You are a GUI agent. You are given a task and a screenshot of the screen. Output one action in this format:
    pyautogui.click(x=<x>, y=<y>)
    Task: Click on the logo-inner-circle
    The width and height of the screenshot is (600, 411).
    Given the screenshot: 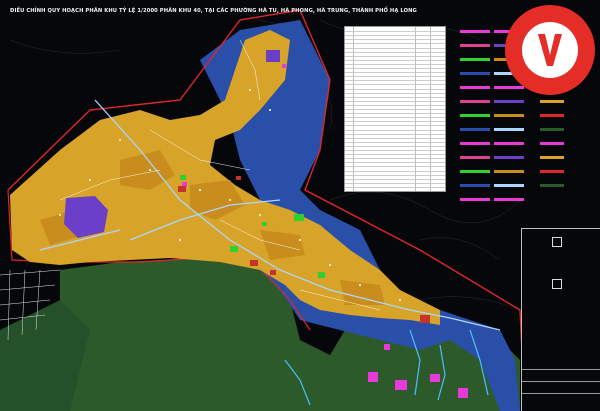 What is the action you would take?
    pyautogui.click(x=550, y=50)
    